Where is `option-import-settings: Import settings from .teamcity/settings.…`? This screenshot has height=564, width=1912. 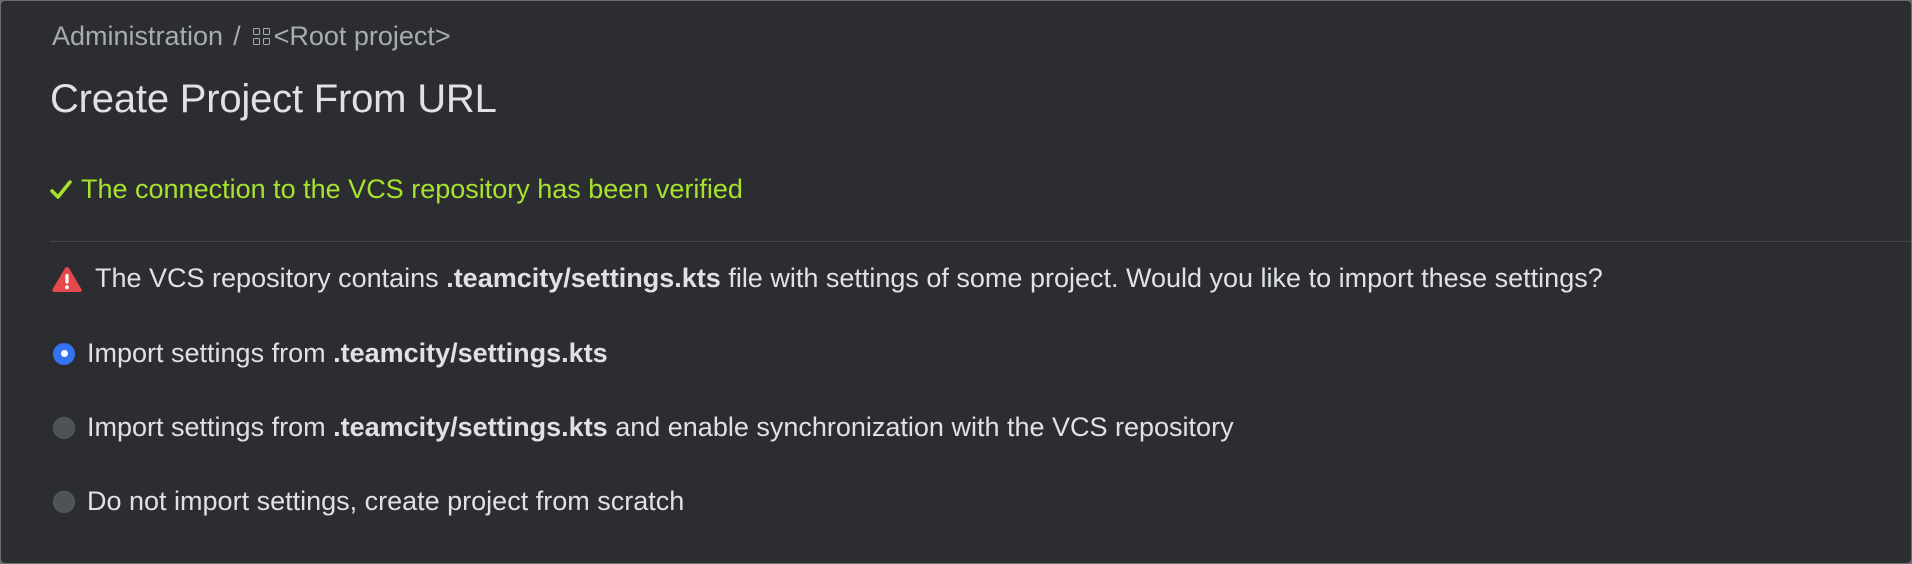 option-import-settings: Import settings from .teamcity/settings.… is located at coordinates (330, 353).